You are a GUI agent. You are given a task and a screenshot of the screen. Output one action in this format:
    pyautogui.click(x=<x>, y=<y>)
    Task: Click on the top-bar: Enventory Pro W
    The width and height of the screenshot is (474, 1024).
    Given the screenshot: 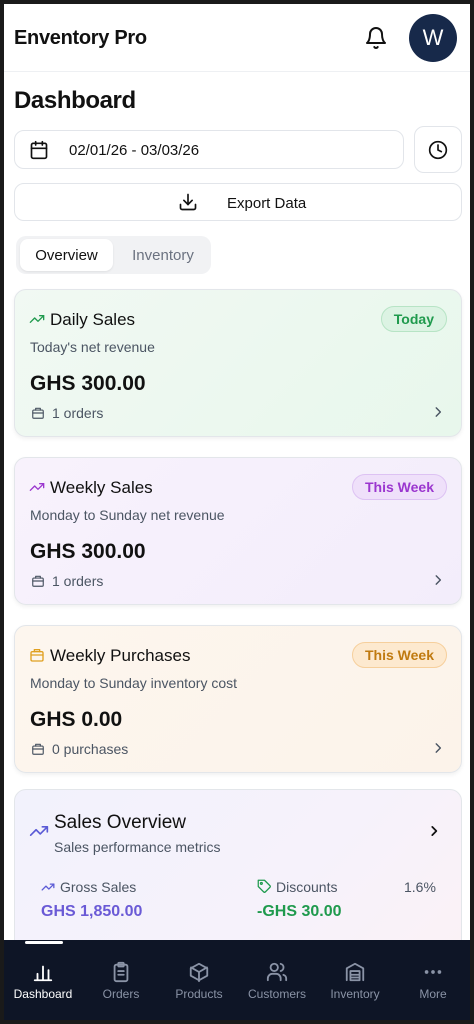 What is the action you would take?
    pyautogui.click(x=237, y=38)
    